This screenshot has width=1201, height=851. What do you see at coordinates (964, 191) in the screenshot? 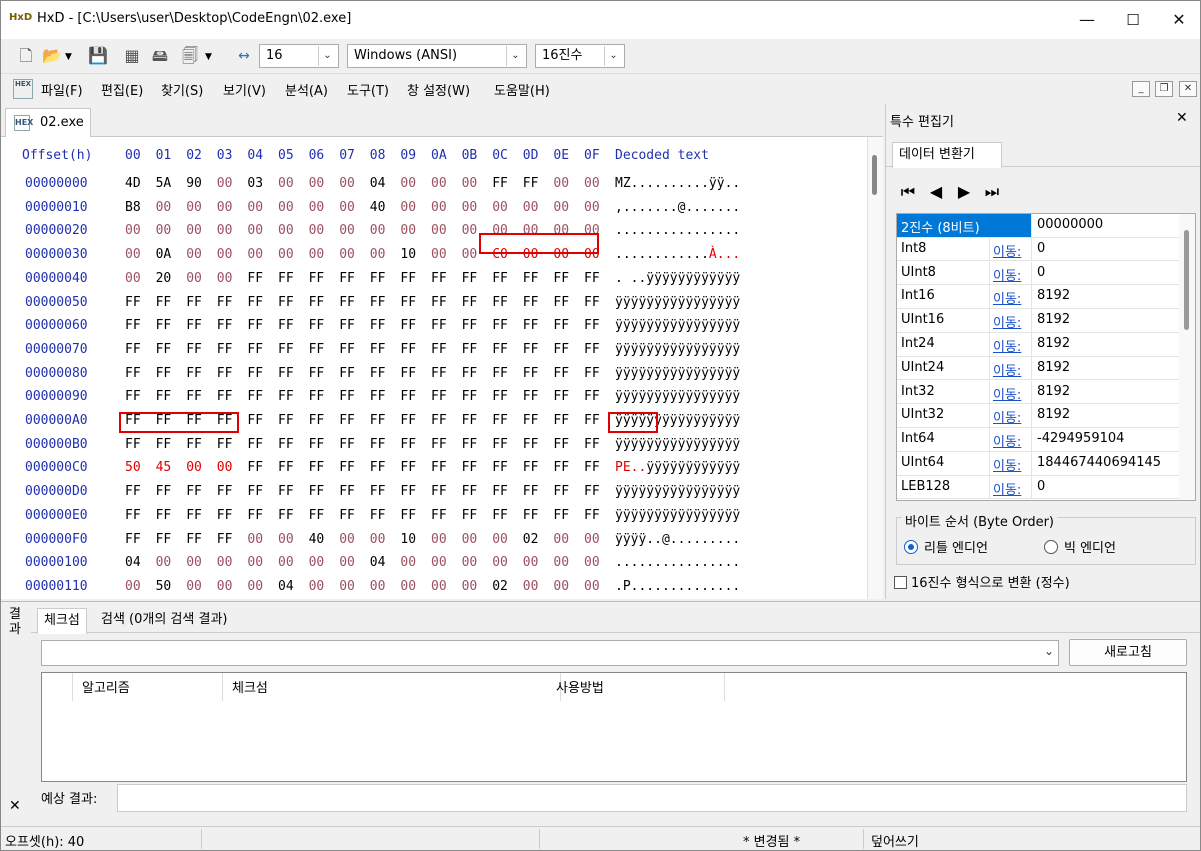
I see `next-icon: ▶` at bounding box center [964, 191].